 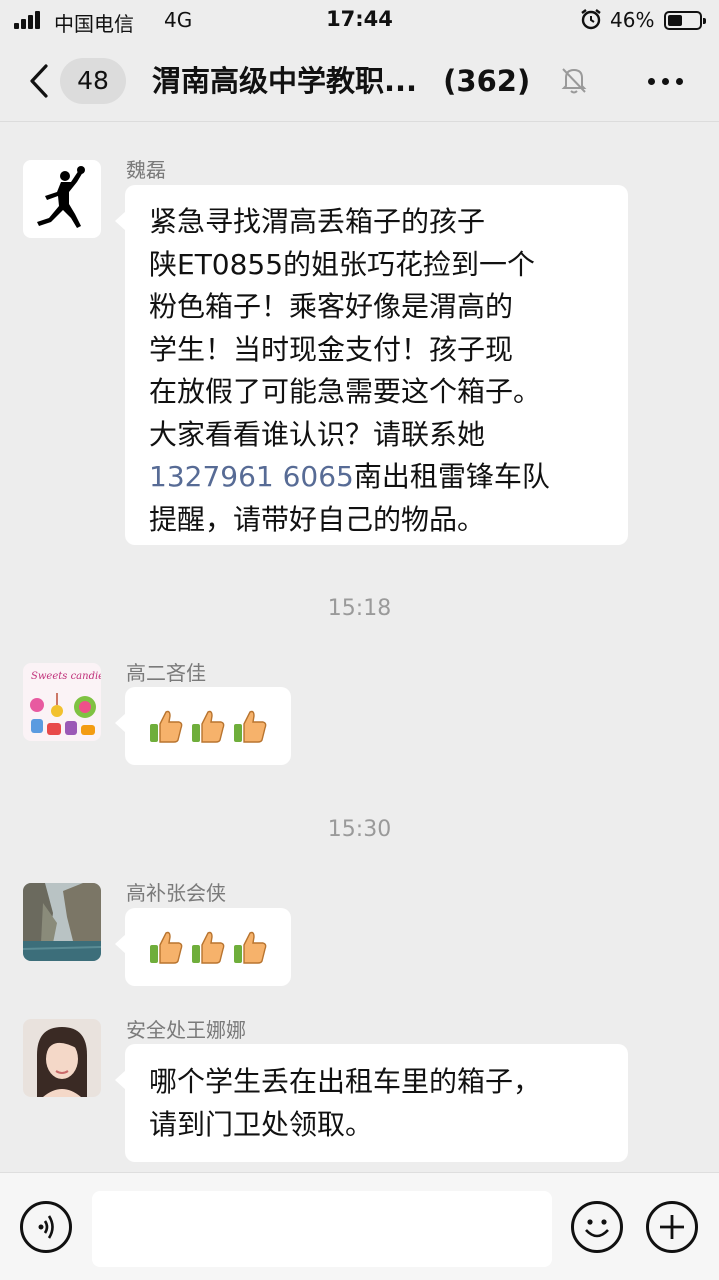 I want to click on chat-nav-bar: 48 渭南高级中学教职... (362), so click(x=359, y=81).